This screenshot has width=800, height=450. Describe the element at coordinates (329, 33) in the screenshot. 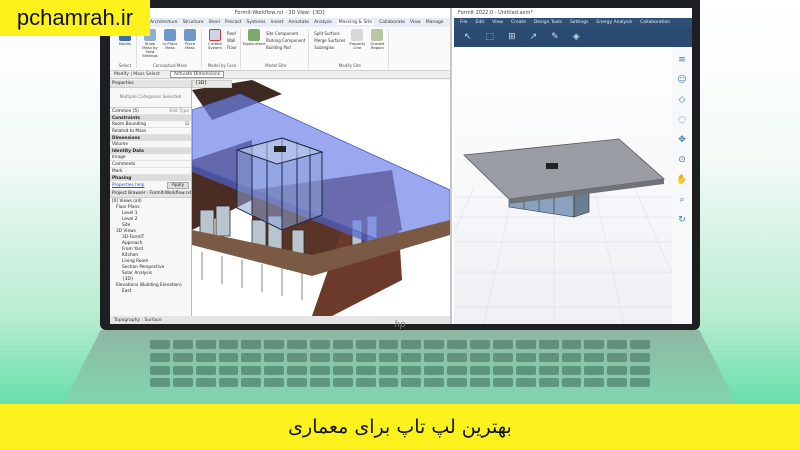

I see `split-surface-button: Split Surface` at that location.